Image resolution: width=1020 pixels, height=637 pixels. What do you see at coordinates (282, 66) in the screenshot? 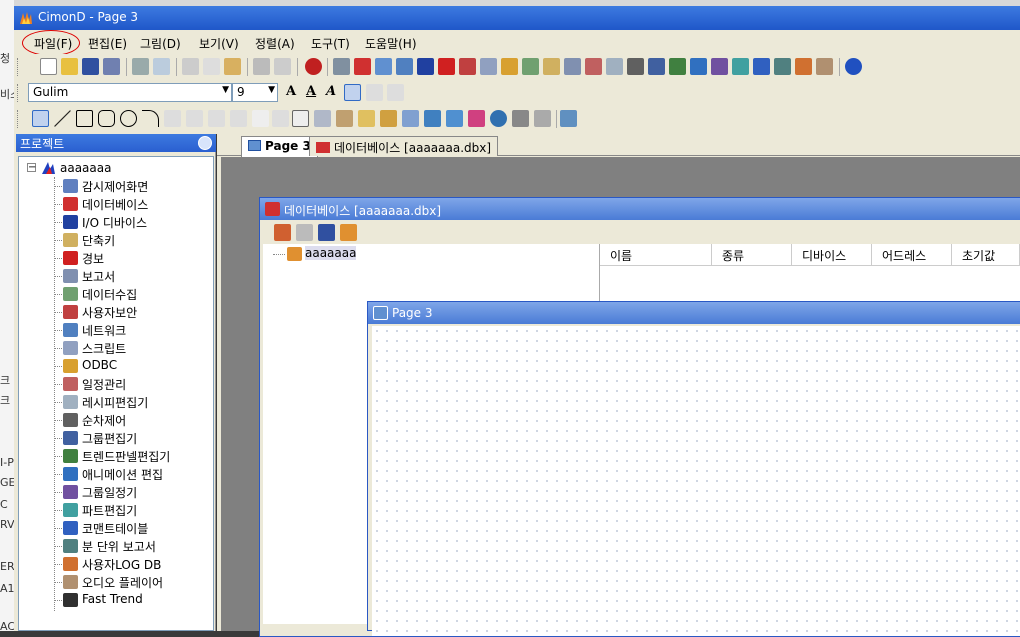
I see `replace-icon` at bounding box center [282, 66].